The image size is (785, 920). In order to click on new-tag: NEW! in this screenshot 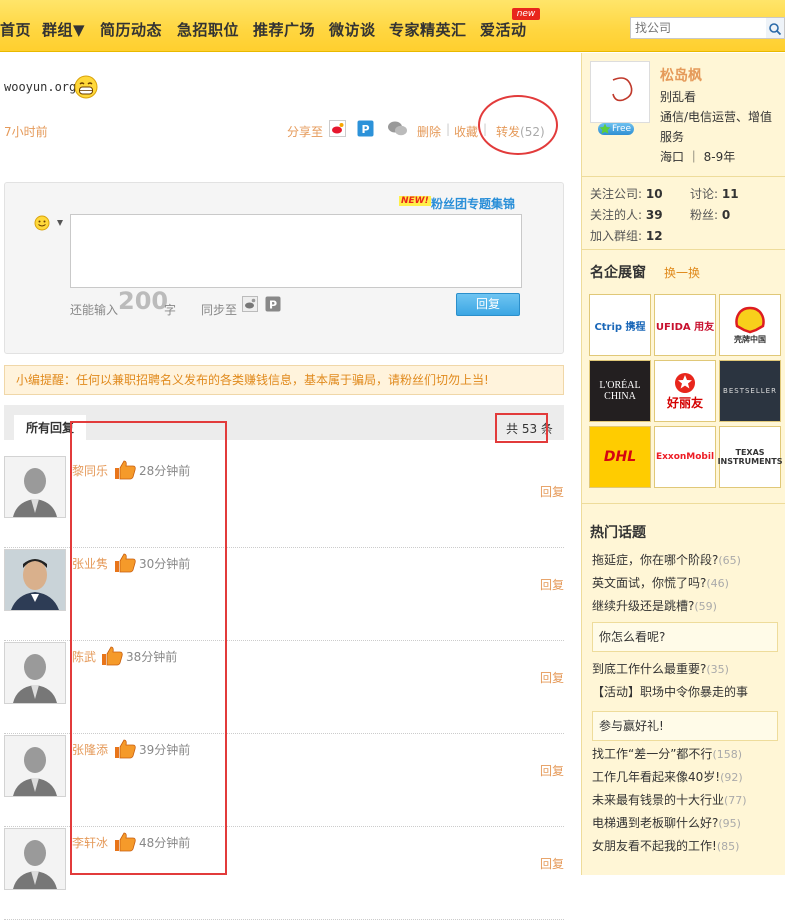, I will do `click(415, 201)`.